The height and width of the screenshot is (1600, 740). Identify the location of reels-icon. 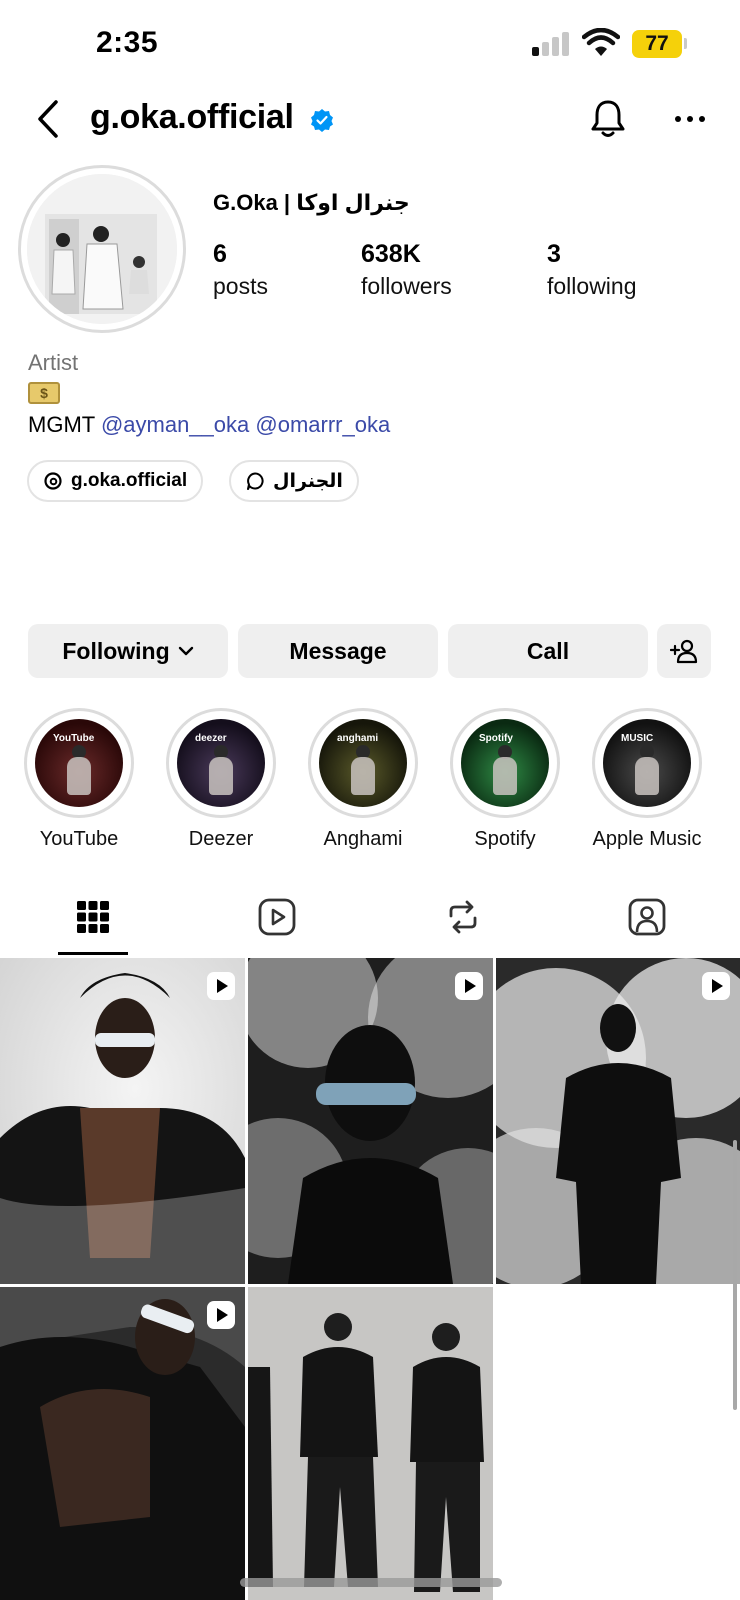
(277, 917).